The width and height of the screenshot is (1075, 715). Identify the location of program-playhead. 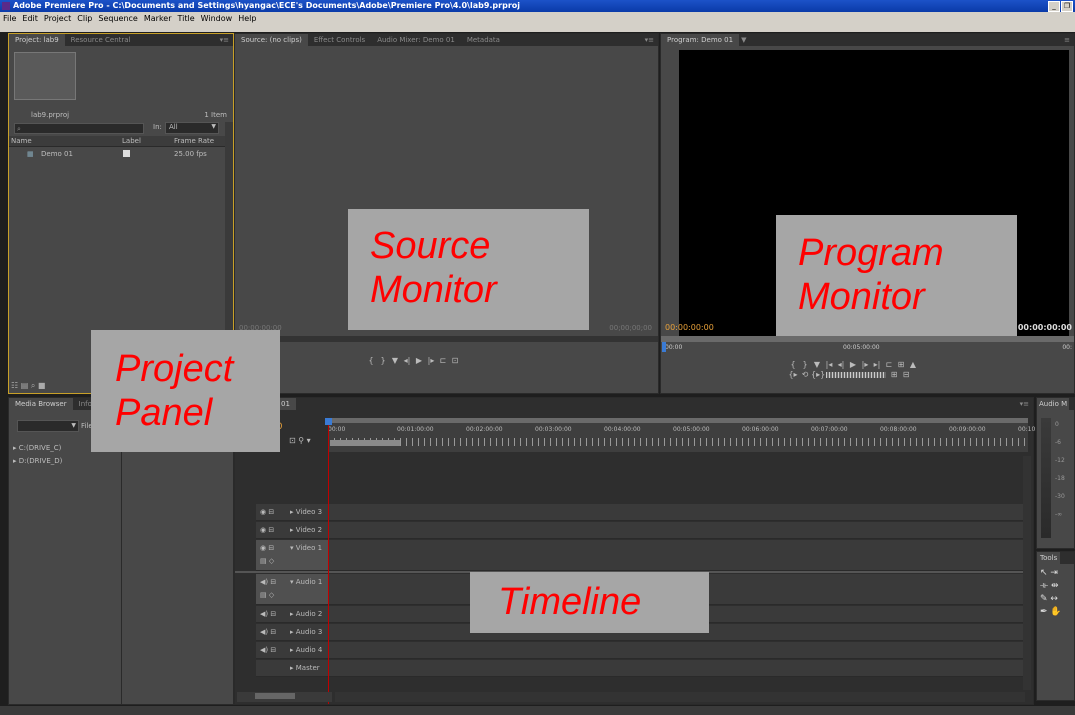
(664, 347).